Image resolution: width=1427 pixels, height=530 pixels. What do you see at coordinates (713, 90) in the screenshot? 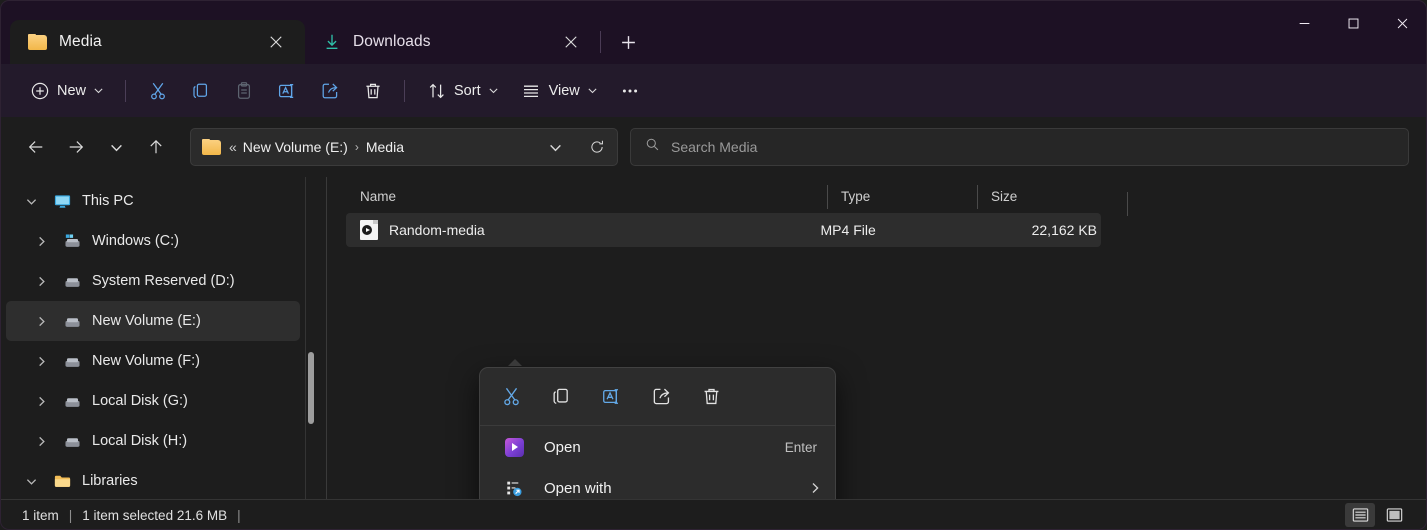
I see `command-bar: New Sort View` at bounding box center [713, 90].